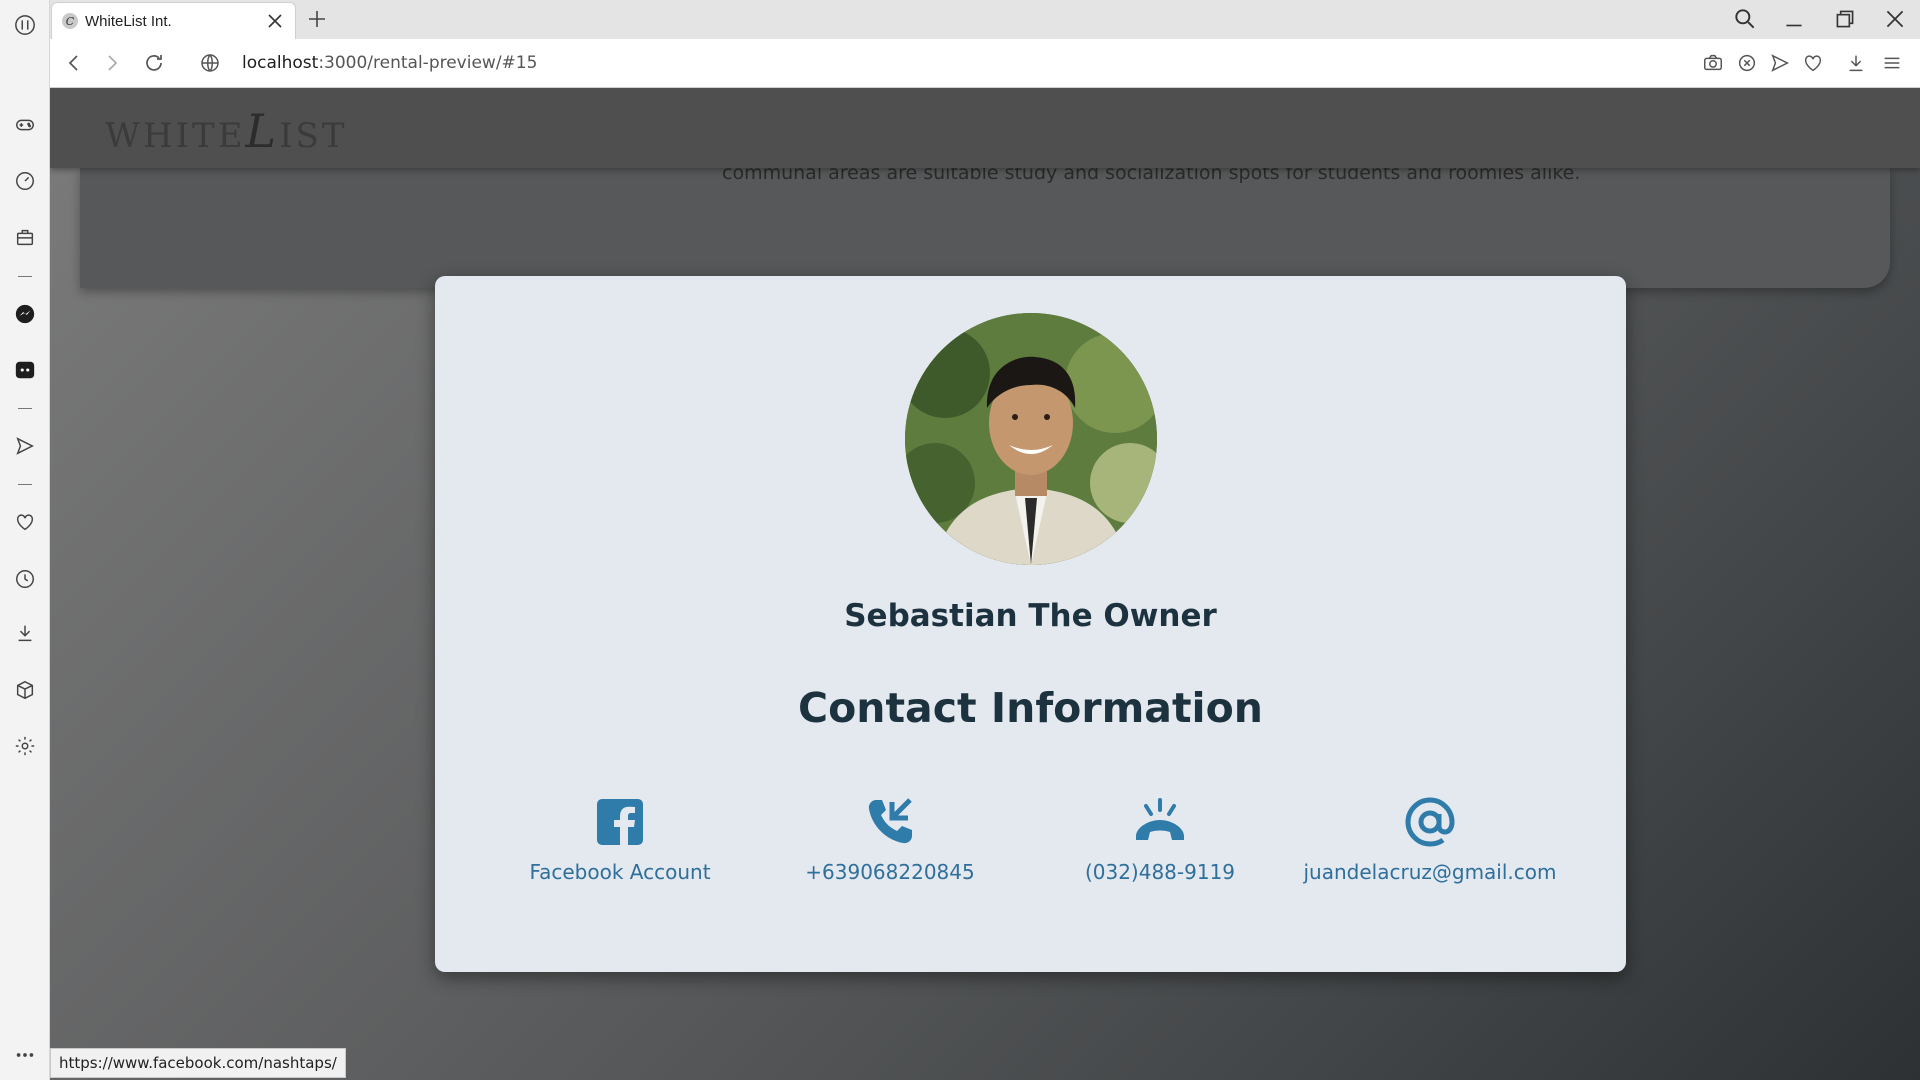  I want to click on history-clock-icon, so click(25, 579).